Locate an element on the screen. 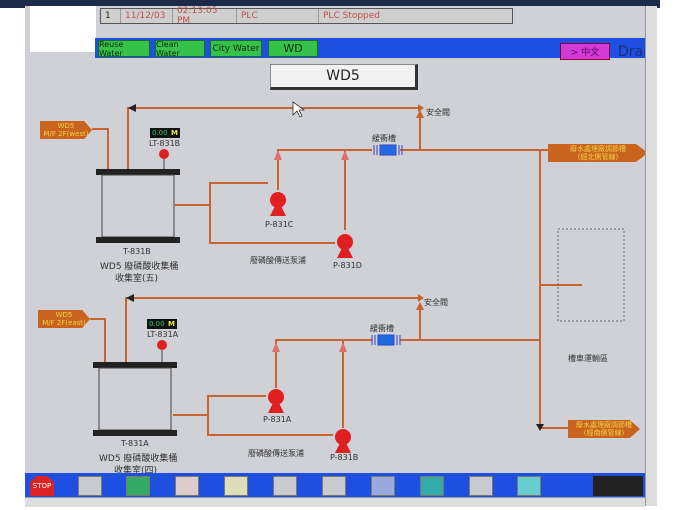 The width and height of the screenshot is (680, 510). room-name: 收集室(五) is located at coordinates (137, 279).